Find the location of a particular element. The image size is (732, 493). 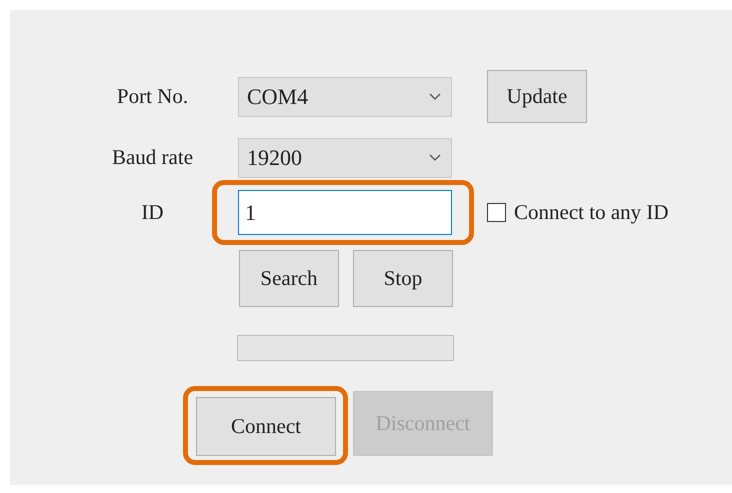

baud-dropdown: 19200 is located at coordinates (345, 158).